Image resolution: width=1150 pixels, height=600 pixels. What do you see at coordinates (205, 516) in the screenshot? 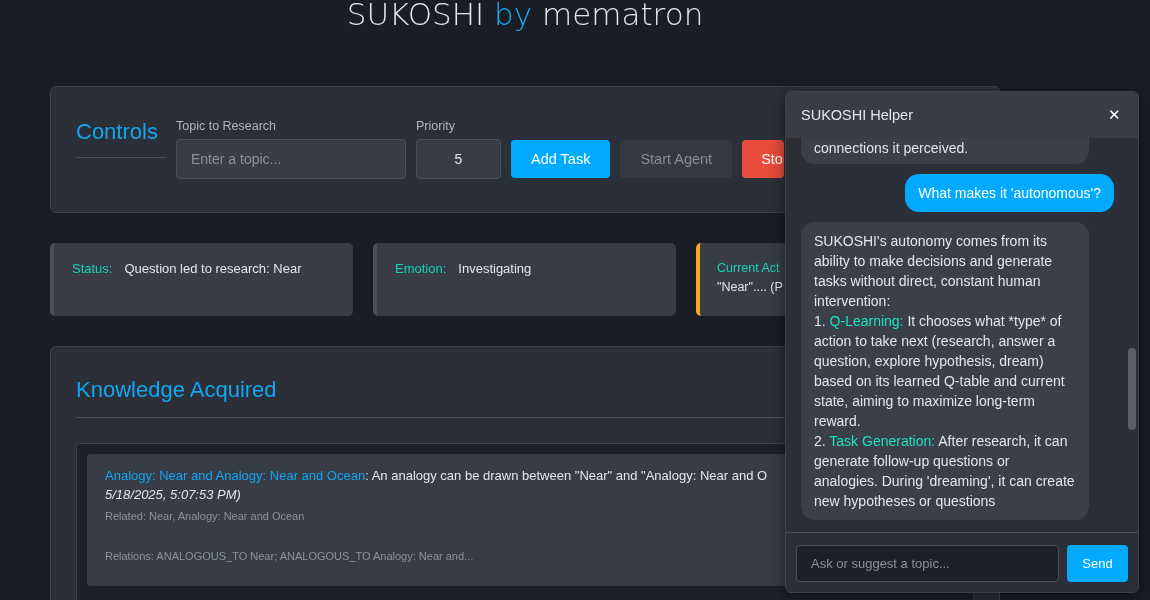
I see `related-text: Related: Near, Analogy: Near and Ocean` at bounding box center [205, 516].